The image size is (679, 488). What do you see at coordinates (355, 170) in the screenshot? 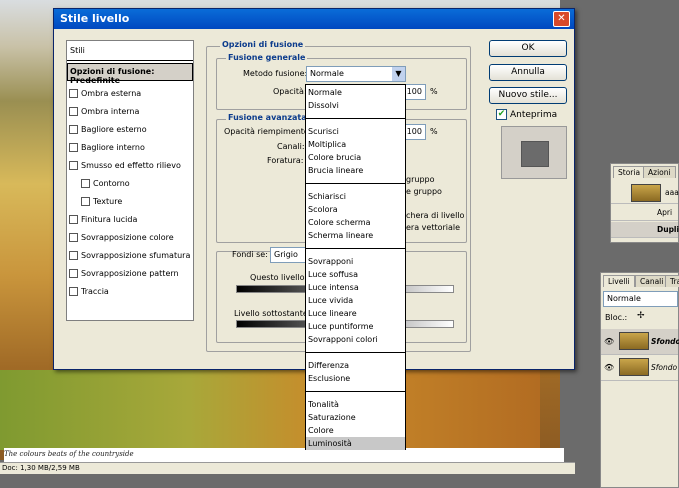
I see `dropdown-option: Brucia lineare` at bounding box center [355, 170].